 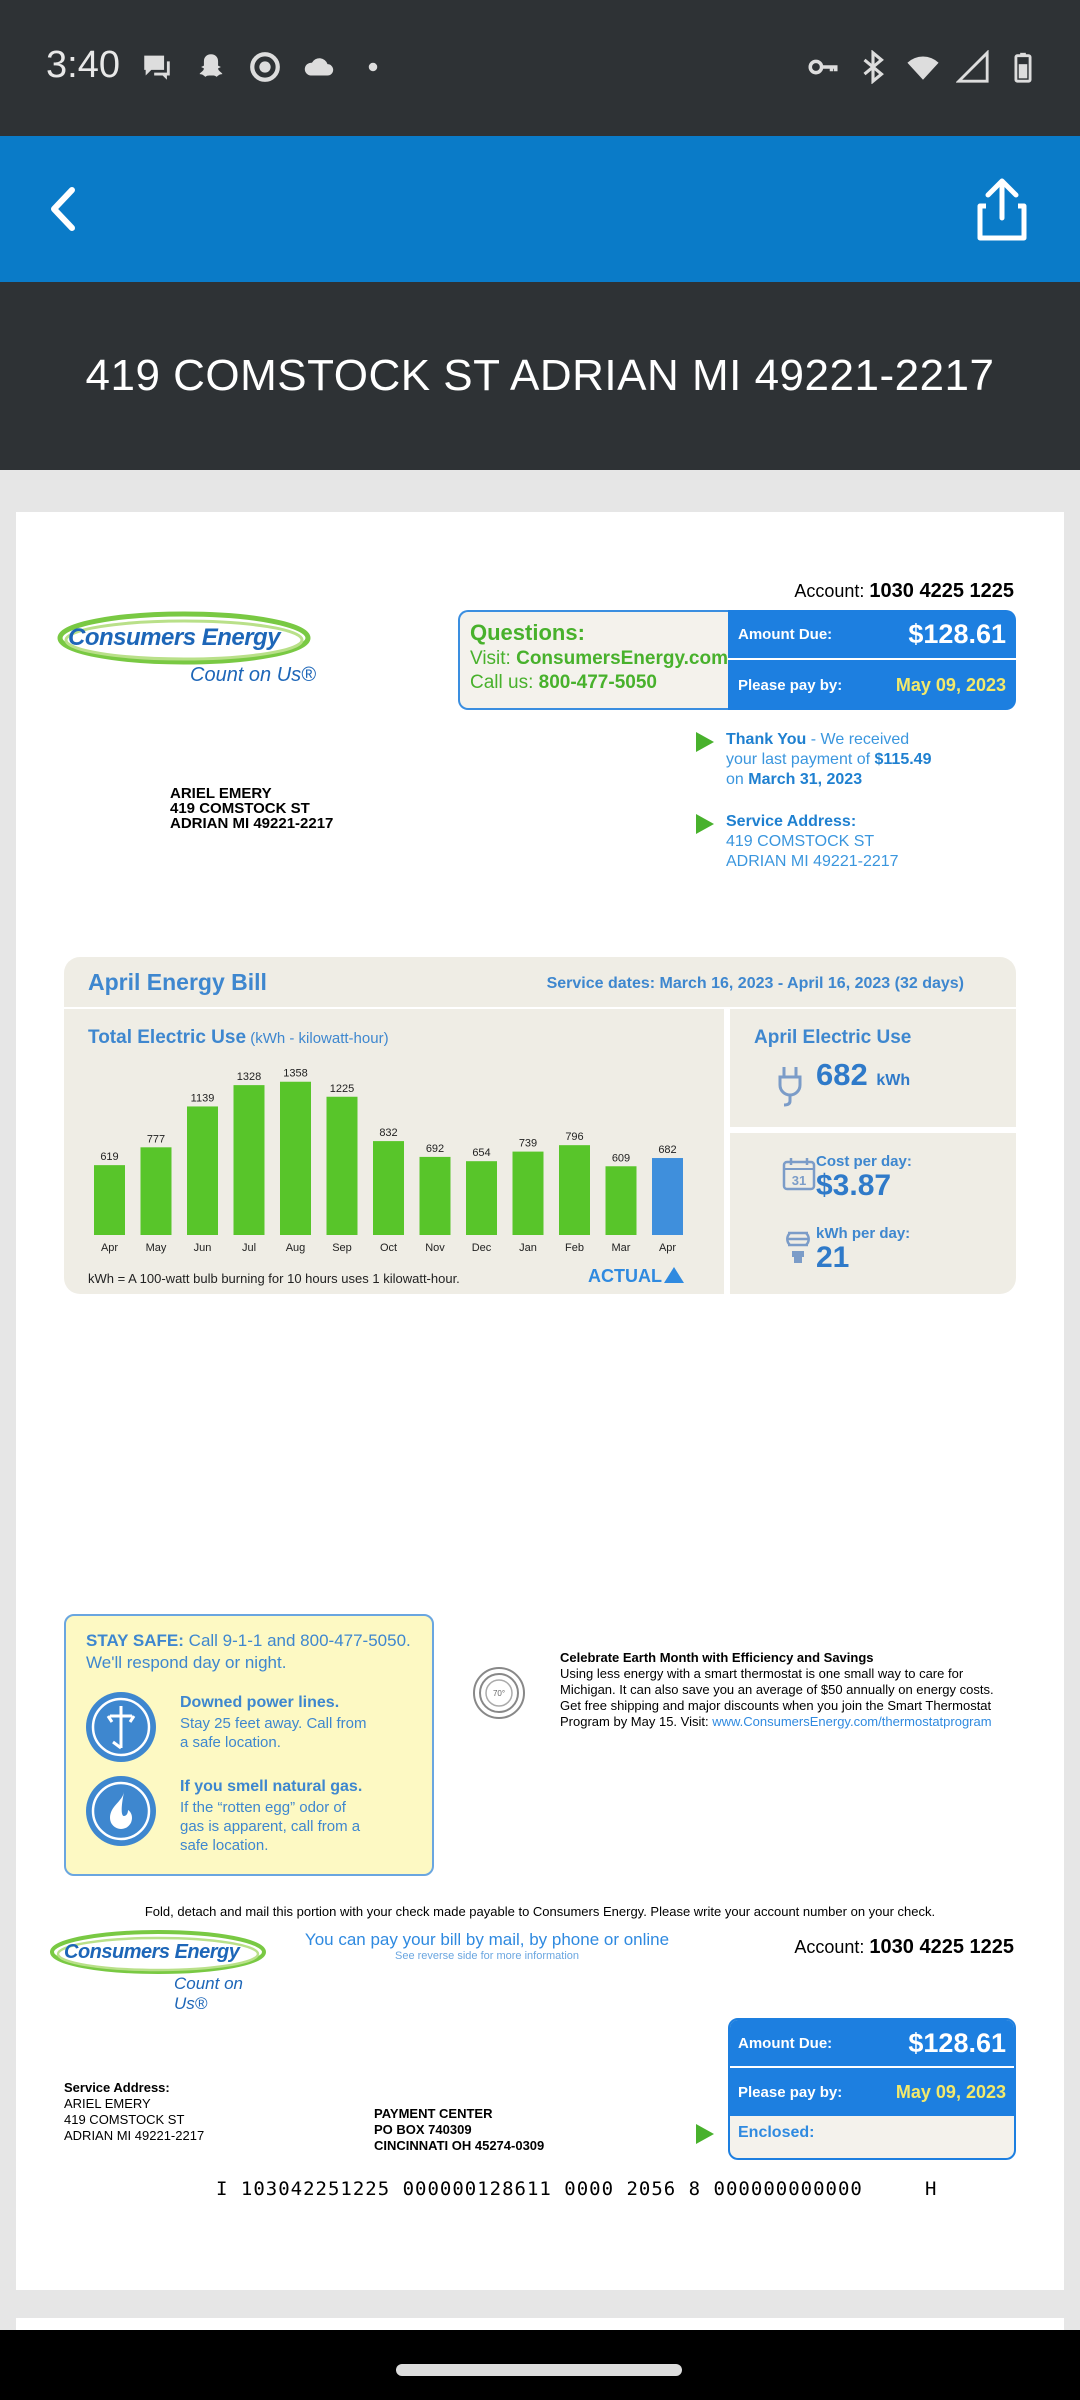 What do you see at coordinates (423, 2129) in the screenshot?
I see `pay-center-line2: PO BOX 740309` at bounding box center [423, 2129].